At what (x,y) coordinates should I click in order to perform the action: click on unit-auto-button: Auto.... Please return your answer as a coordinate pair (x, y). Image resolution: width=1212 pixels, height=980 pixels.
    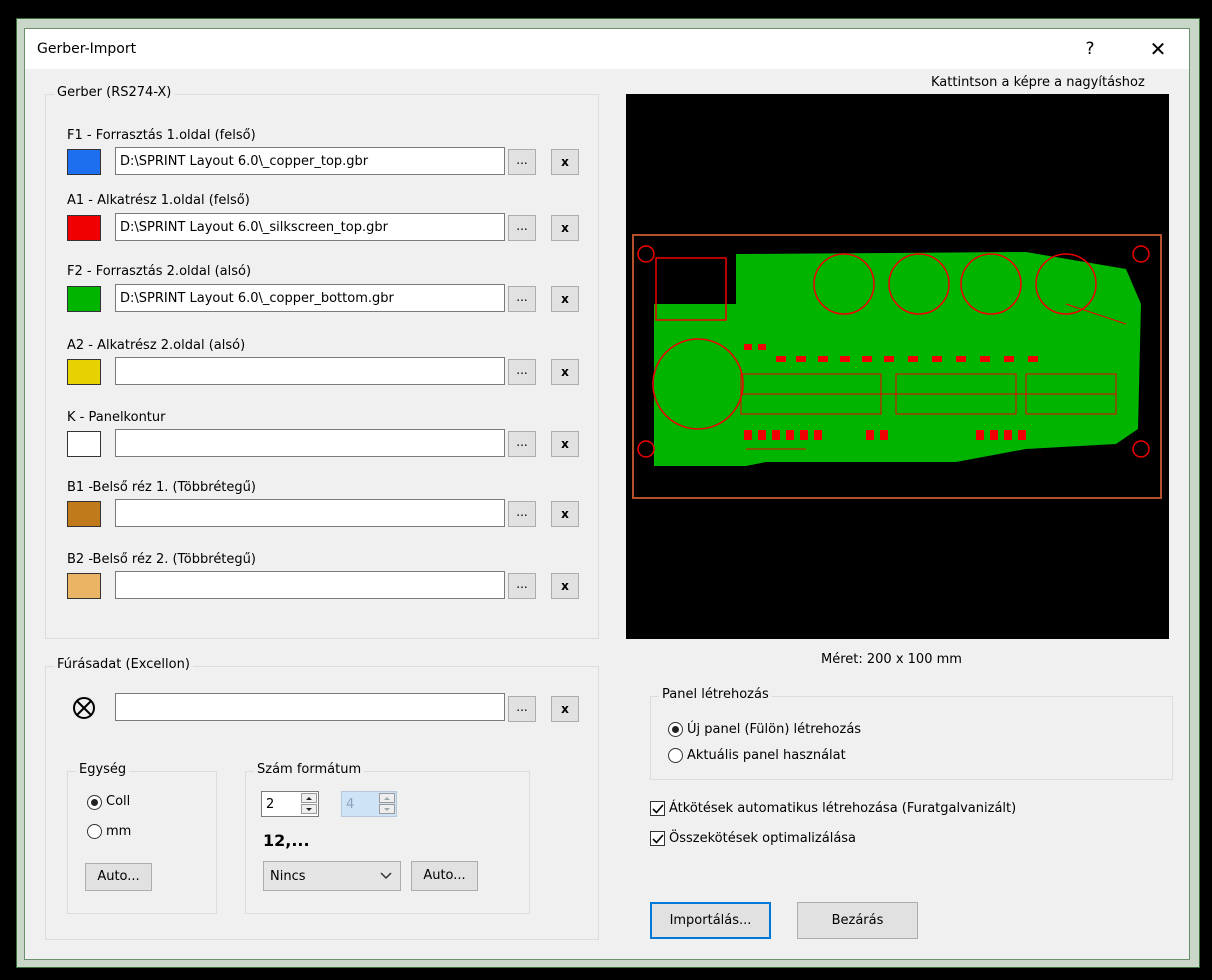
    Looking at the image, I should click on (118, 877).